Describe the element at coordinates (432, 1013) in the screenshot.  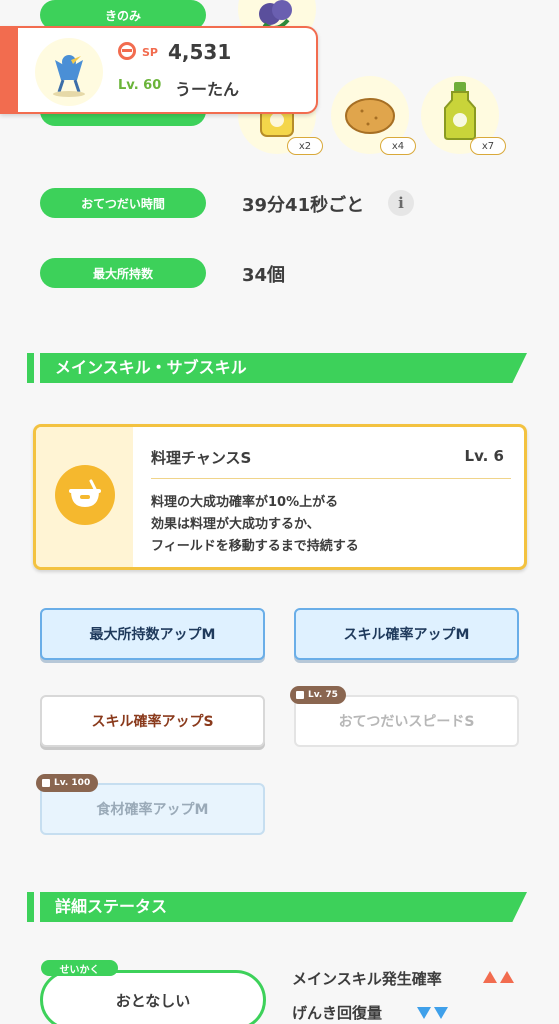
I see `stat-down-arrows-icon` at that location.